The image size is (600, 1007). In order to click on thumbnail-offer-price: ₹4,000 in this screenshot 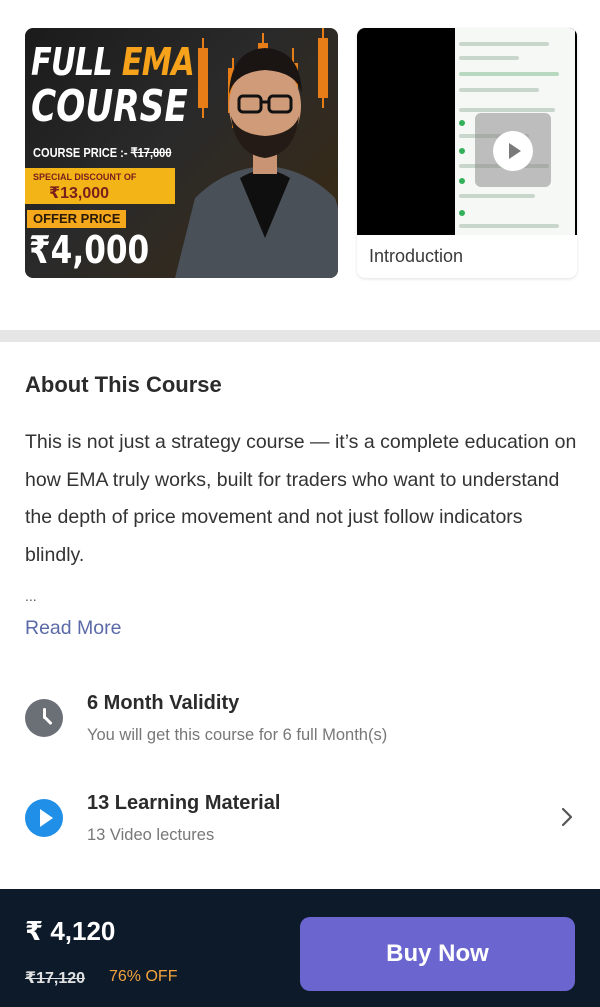, I will do `click(89, 250)`.